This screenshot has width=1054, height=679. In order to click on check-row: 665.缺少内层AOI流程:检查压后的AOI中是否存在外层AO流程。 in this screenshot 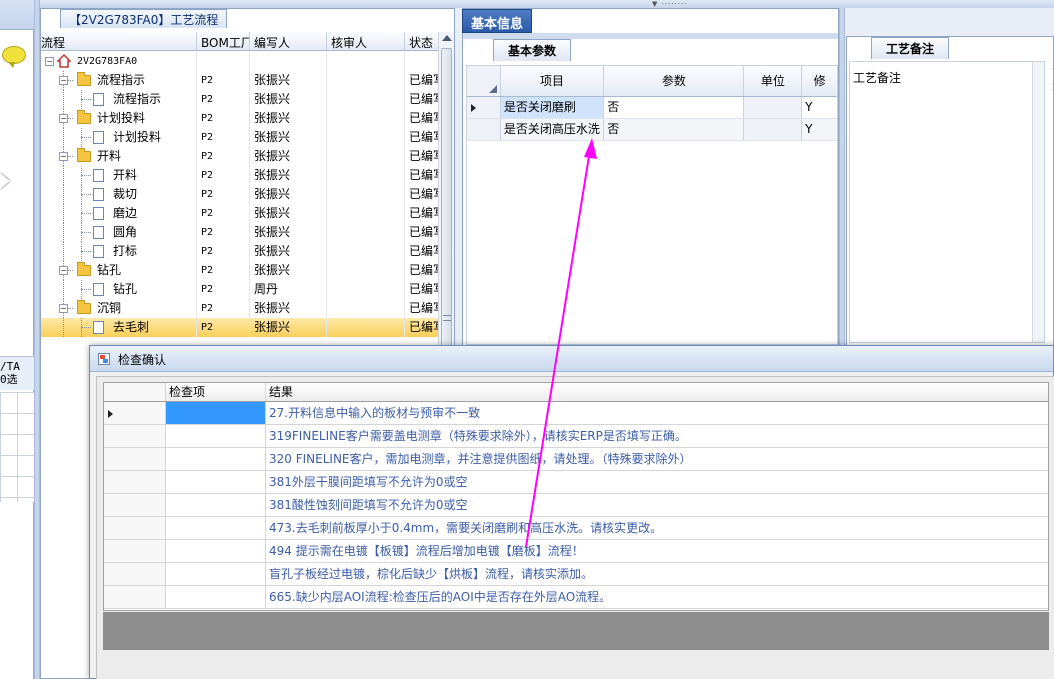, I will do `click(576, 597)`.